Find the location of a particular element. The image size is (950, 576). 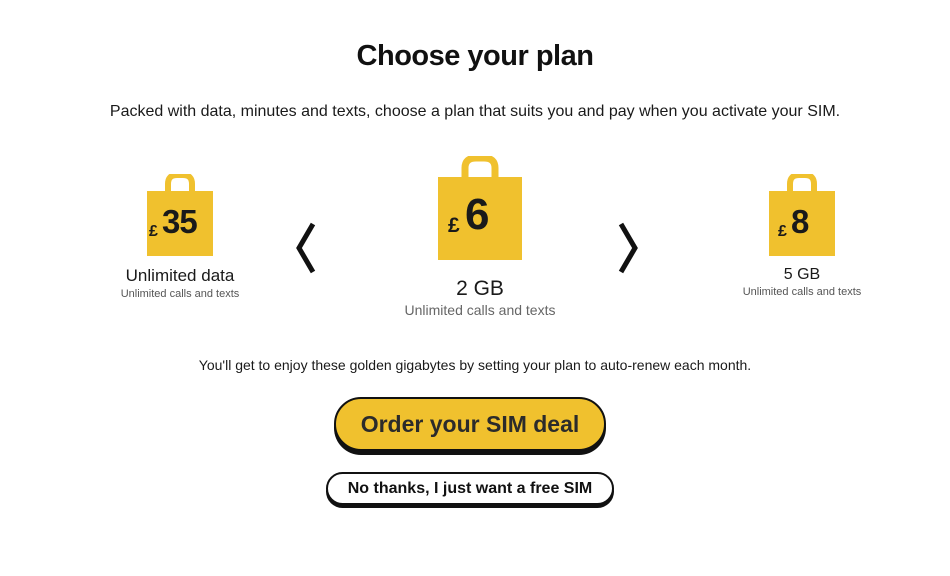

plan-price: 6 is located at coordinates (477, 214).